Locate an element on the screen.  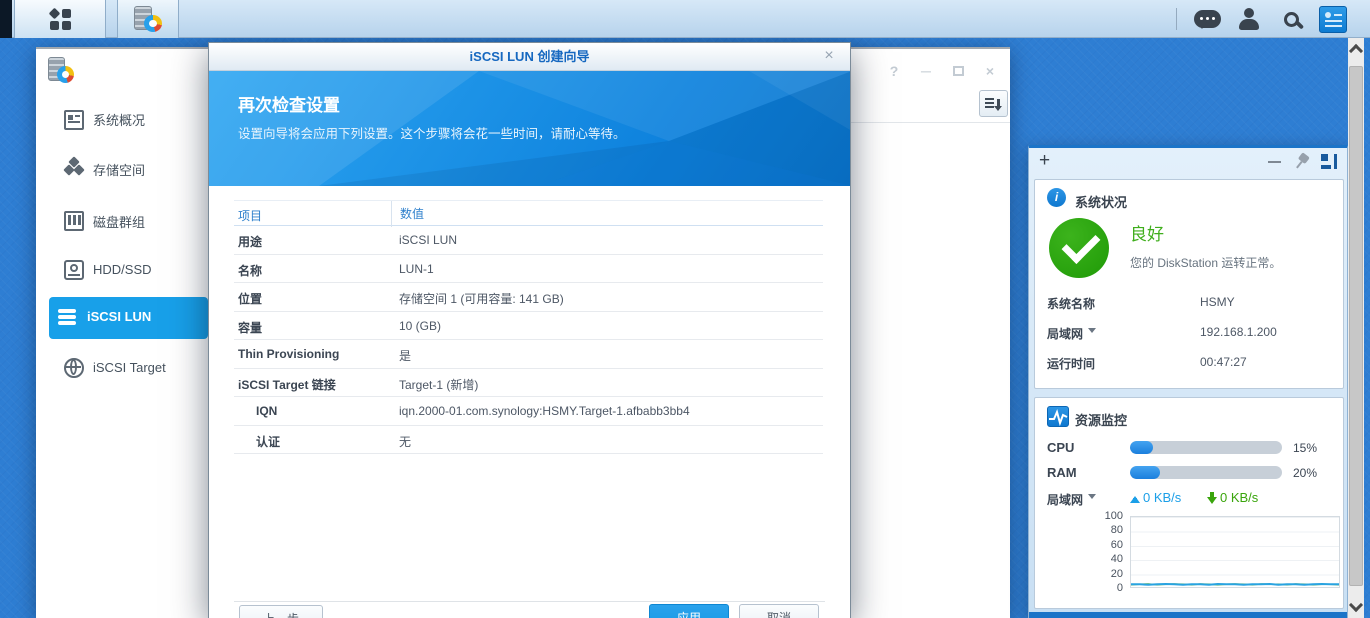
back-button: 上一步 is located at coordinates (281, 611).